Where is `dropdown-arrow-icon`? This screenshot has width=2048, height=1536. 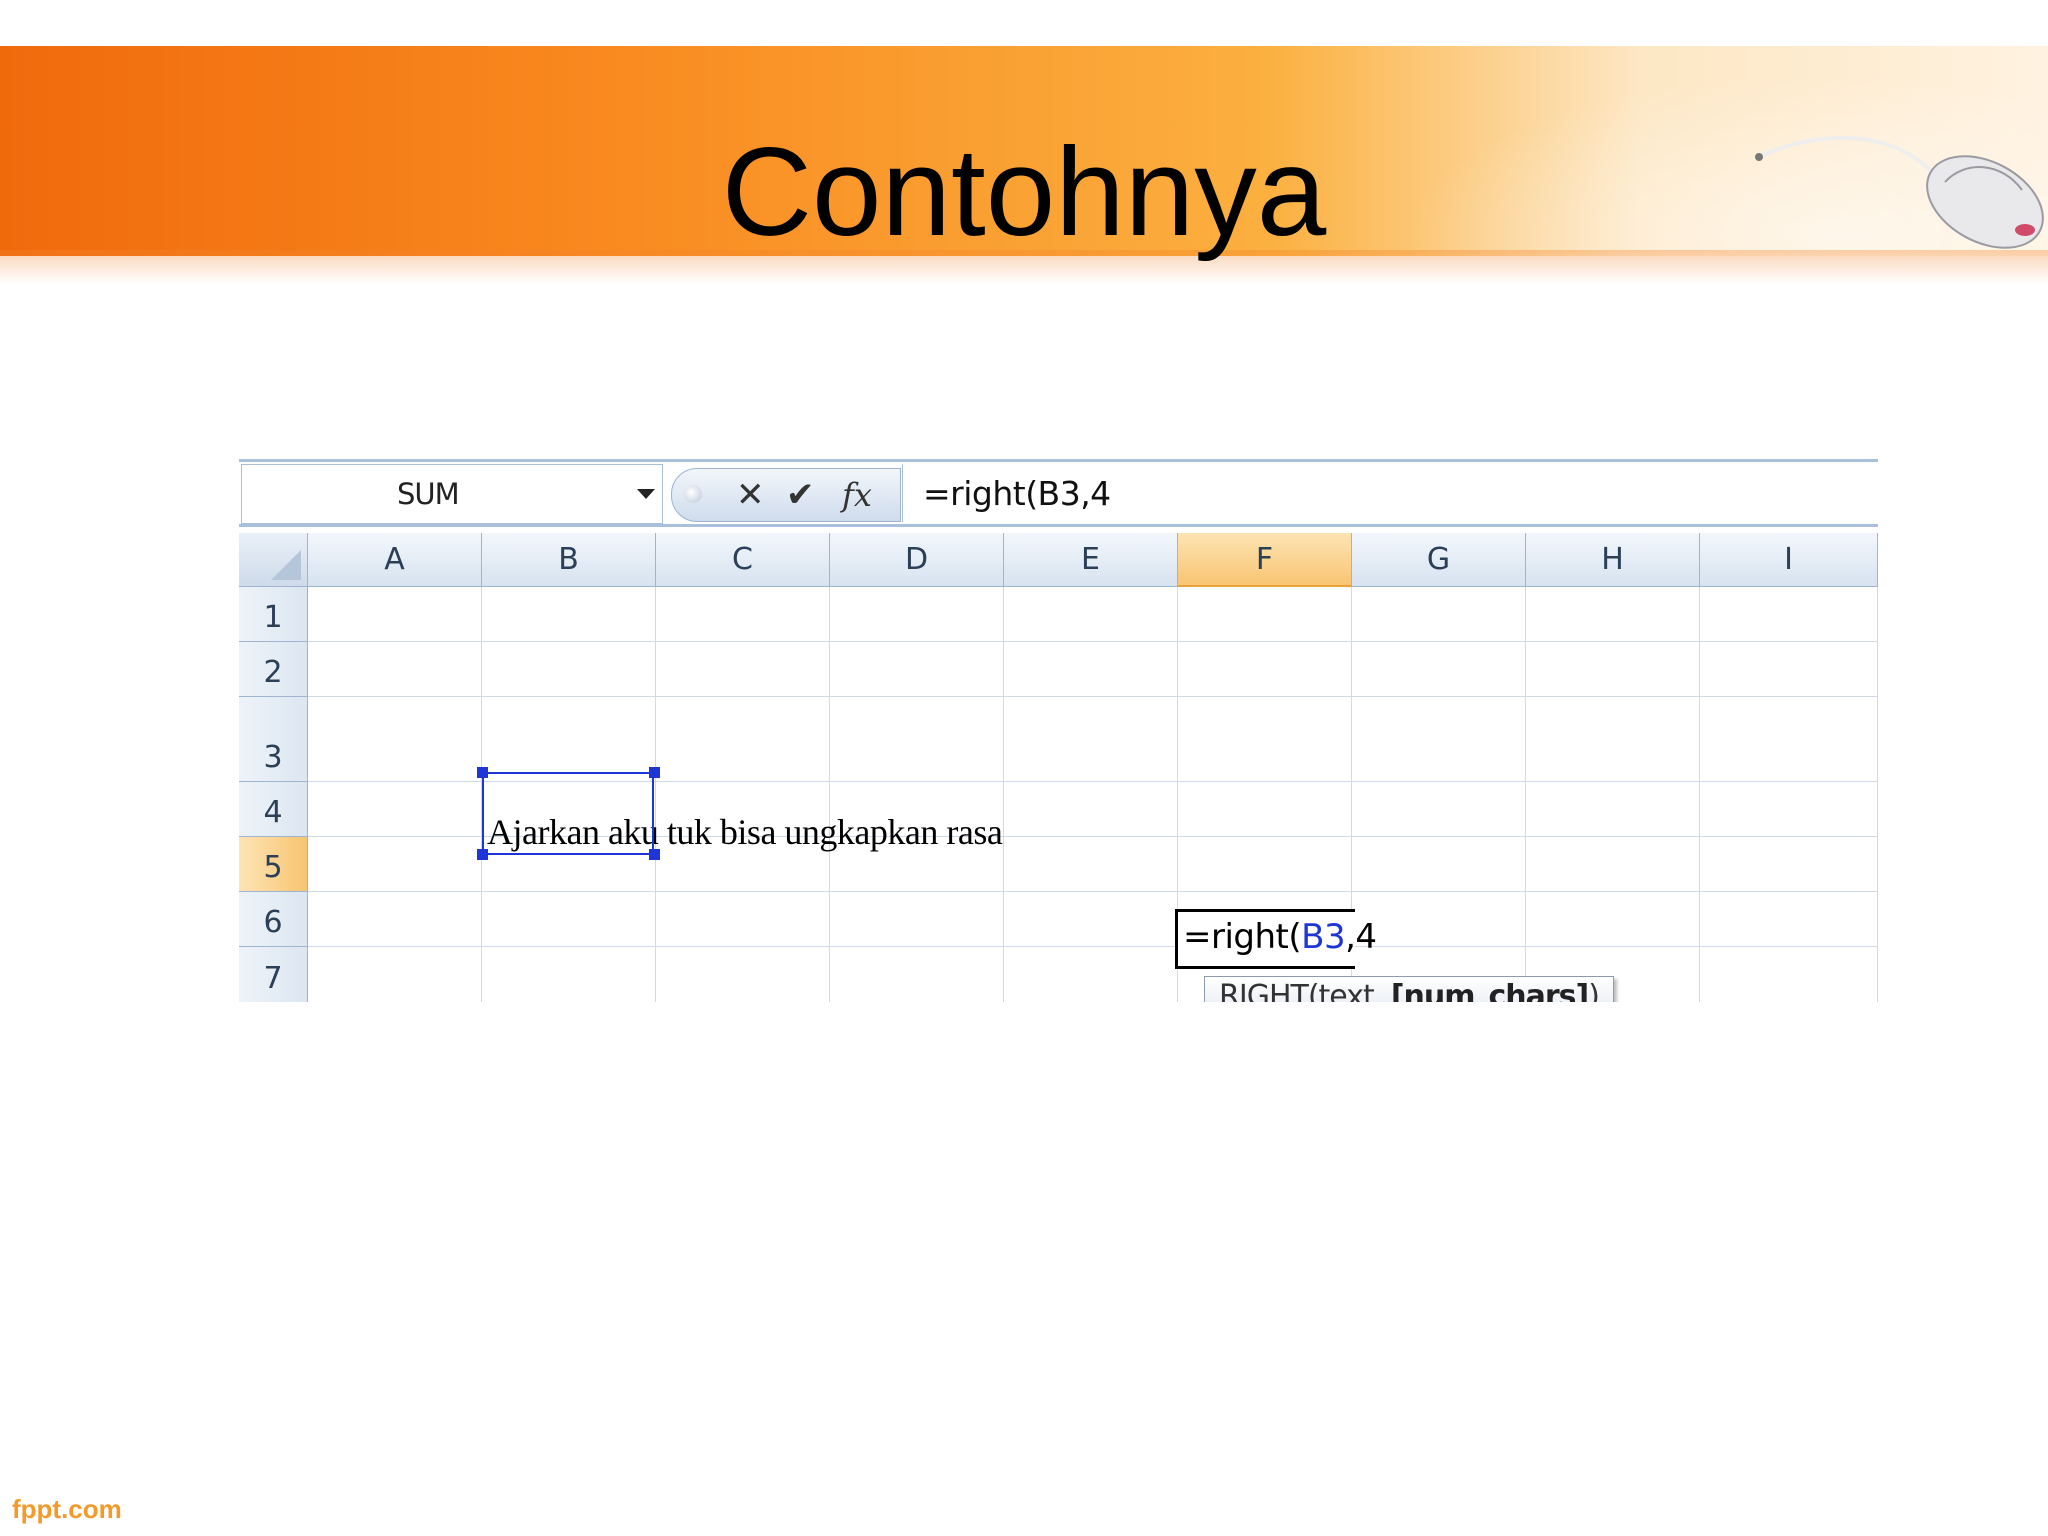 dropdown-arrow-icon is located at coordinates (646, 494).